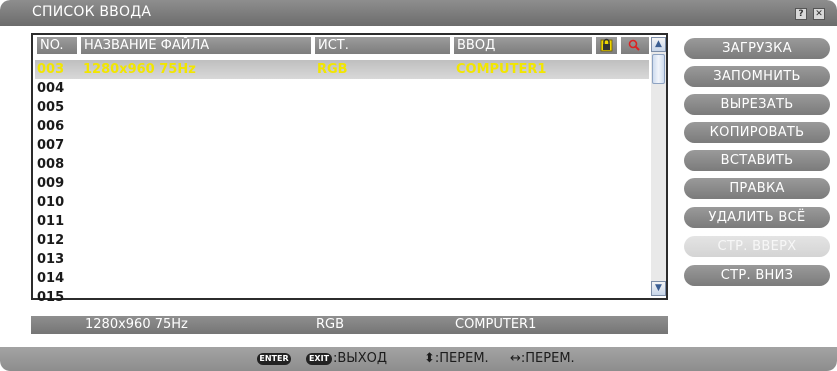 This screenshot has width=837, height=371. What do you see at coordinates (418, 359) in the screenshot?
I see `footer-hints: ENTER EXIT :ВЫХОД ⬍:ПЕРЕМ. ↔:ПЕРЕМ.` at bounding box center [418, 359].